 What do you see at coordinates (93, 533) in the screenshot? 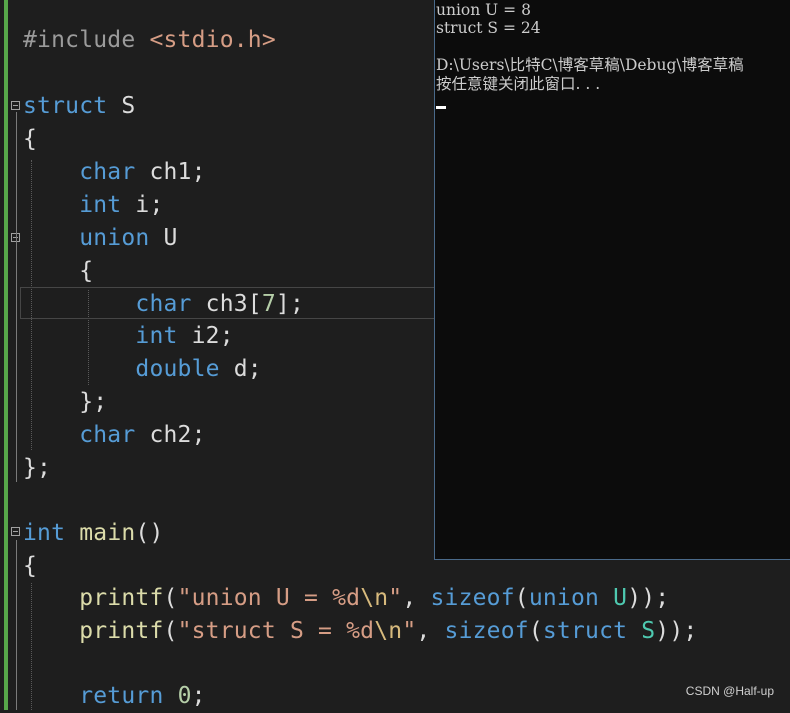
I see `code-line-main-decl: int main()` at bounding box center [93, 533].